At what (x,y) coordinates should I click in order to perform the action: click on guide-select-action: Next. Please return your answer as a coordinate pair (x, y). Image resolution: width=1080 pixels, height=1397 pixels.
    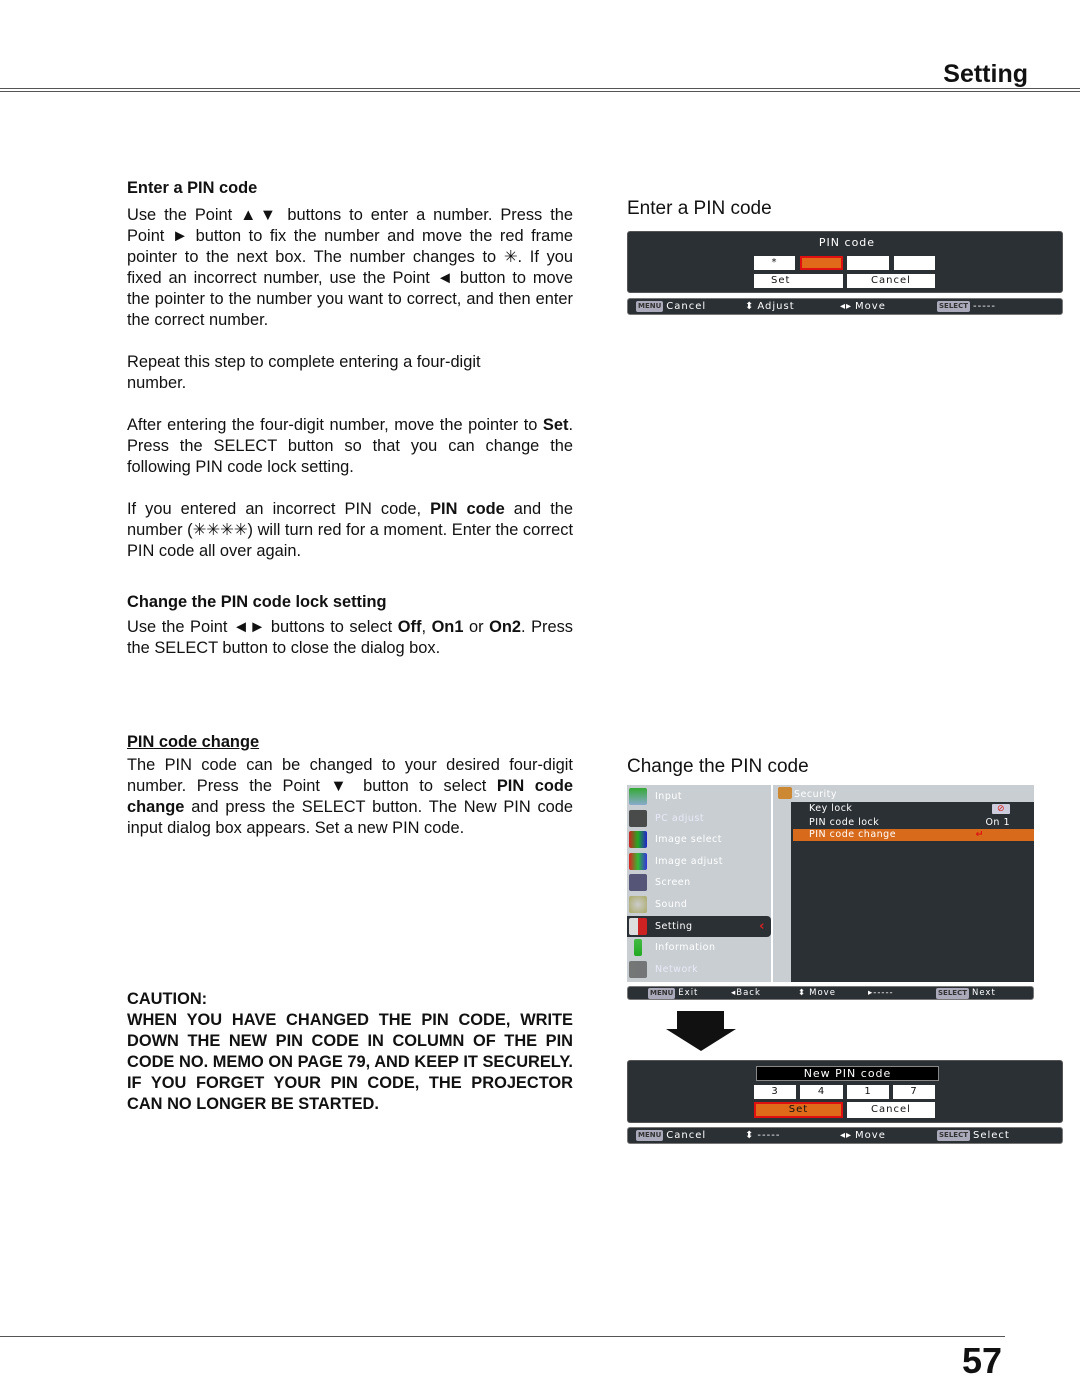
    Looking at the image, I should click on (983, 993).